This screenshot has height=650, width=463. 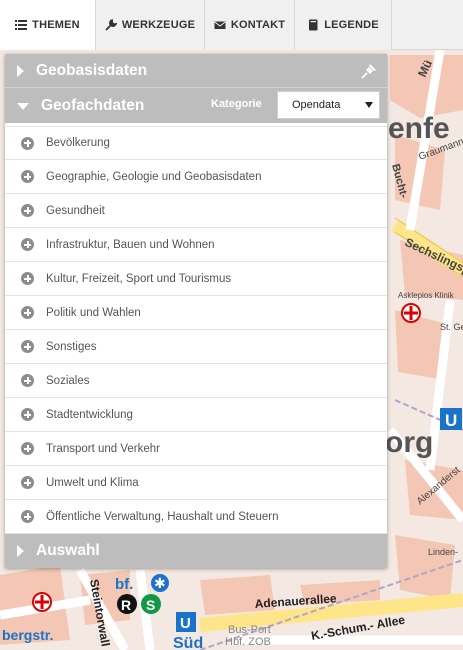 I want to click on category-item: Stadtentwicklung, so click(x=196, y=415).